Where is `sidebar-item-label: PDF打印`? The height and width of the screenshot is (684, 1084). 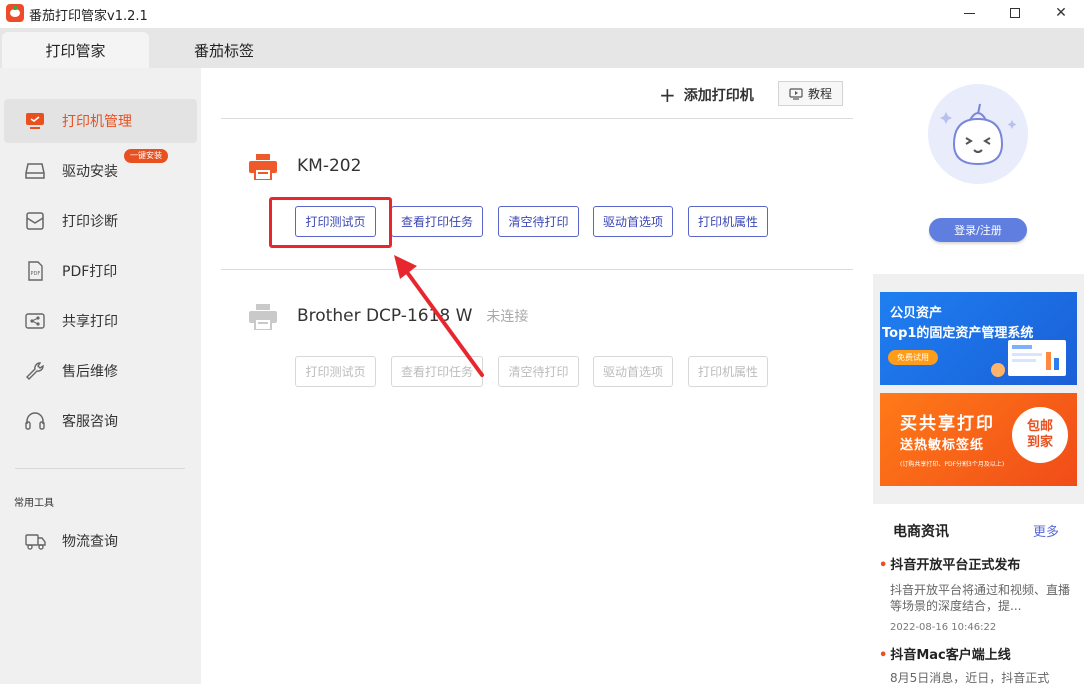
sidebar-item-label: PDF打印 is located at coordinates (90, 272).